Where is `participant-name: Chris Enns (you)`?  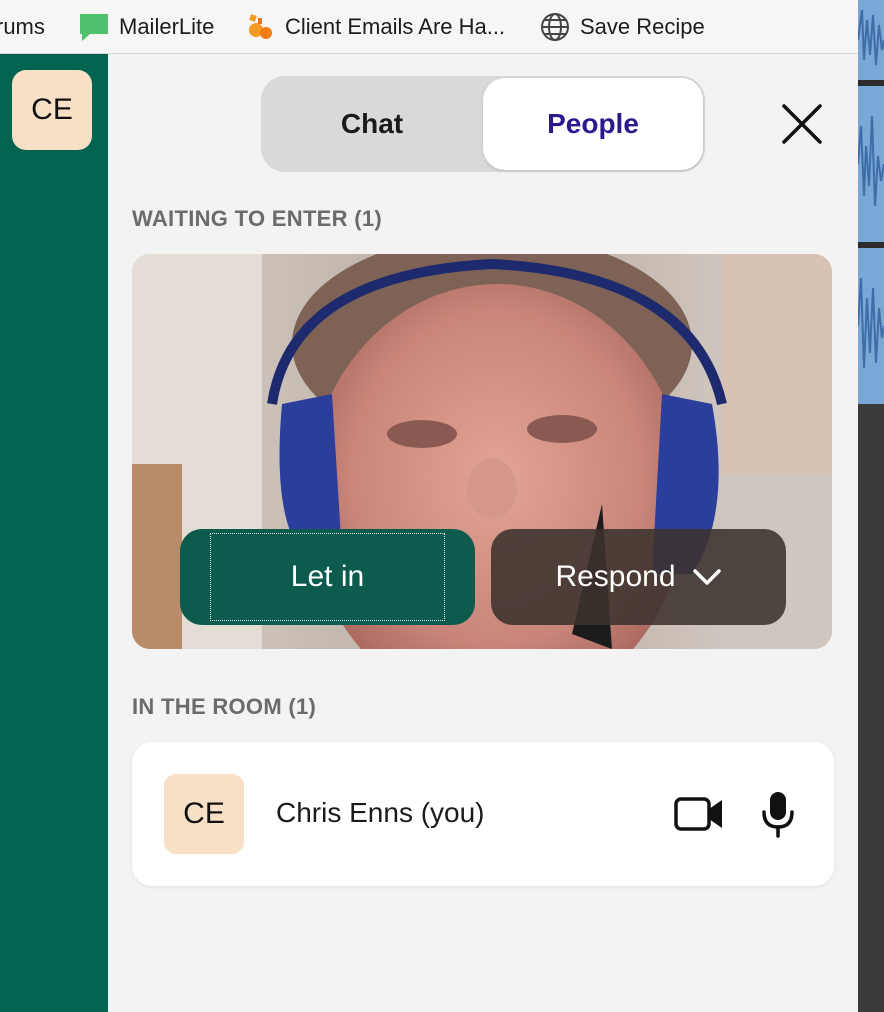
participant-name: Chris Enns (you) is located at coordinates (380, 812).